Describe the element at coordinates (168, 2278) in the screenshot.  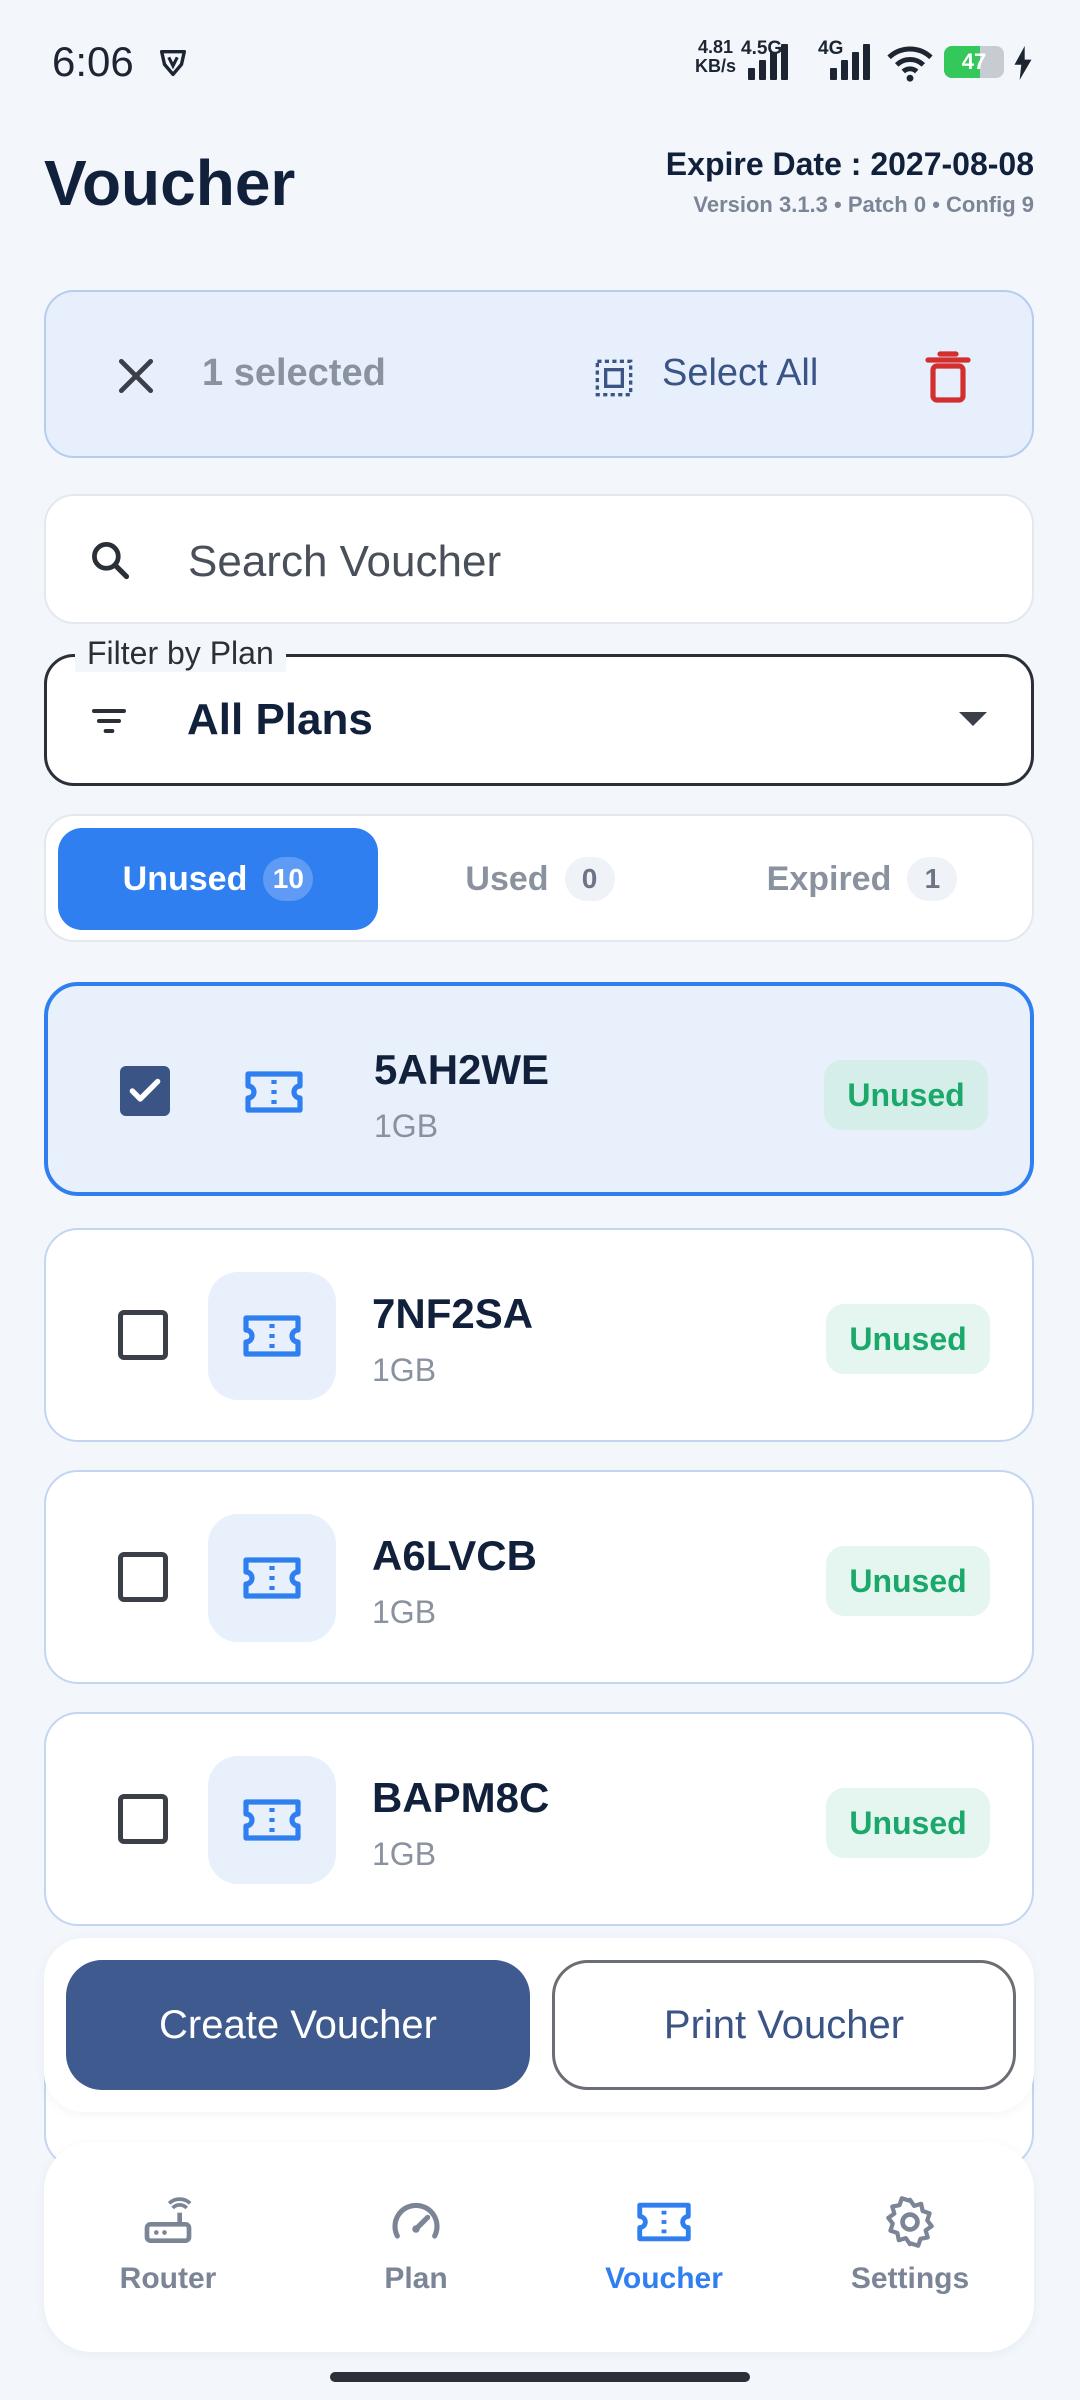
I see `nav-label: Router` at that location.